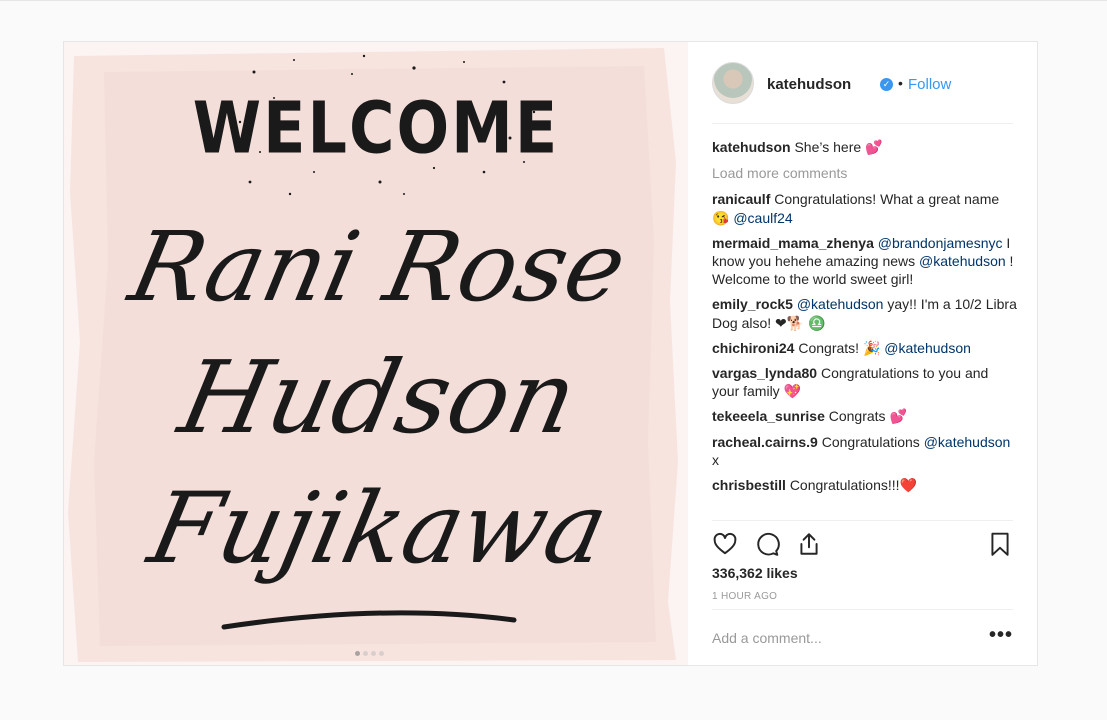  I want to click on follow-button: Follow, so click(929, 84).